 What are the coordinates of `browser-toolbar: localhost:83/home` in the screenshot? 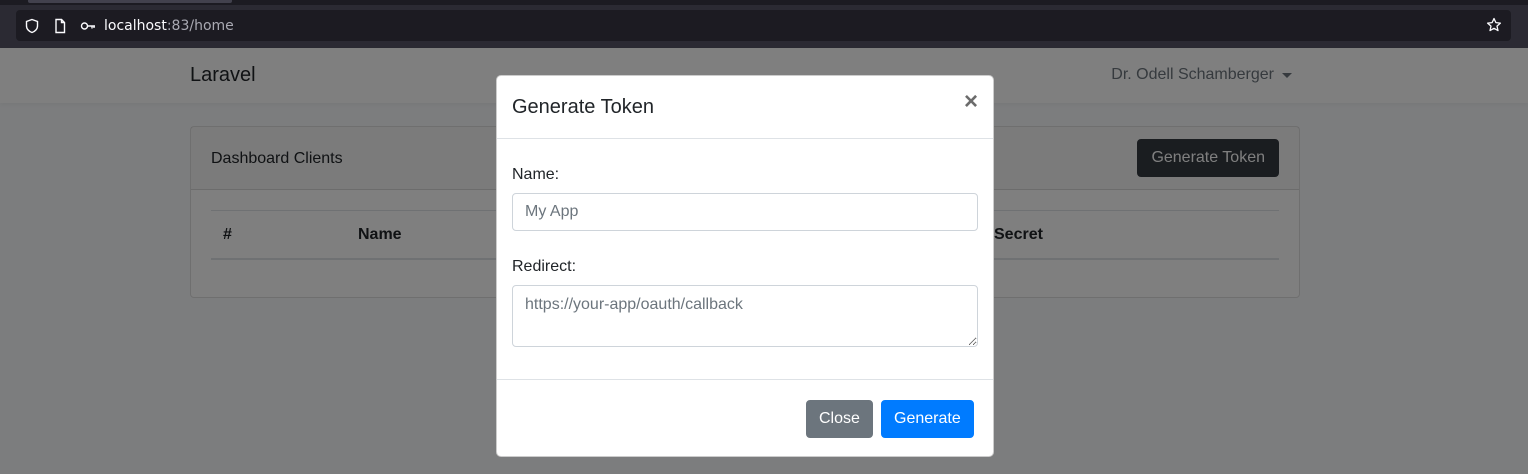 It's located at (764, 24).